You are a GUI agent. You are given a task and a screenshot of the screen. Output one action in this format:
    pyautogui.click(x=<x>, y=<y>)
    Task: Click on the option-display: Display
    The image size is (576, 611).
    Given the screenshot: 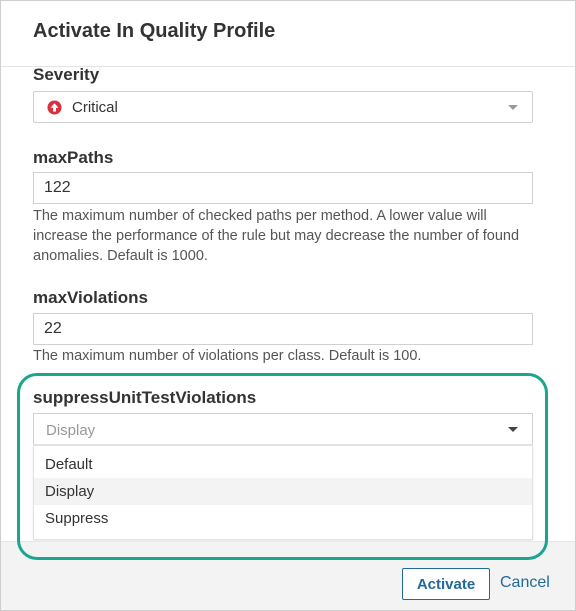 What is the action you would take?
    pyautogui.click(x=283, y=491)
    